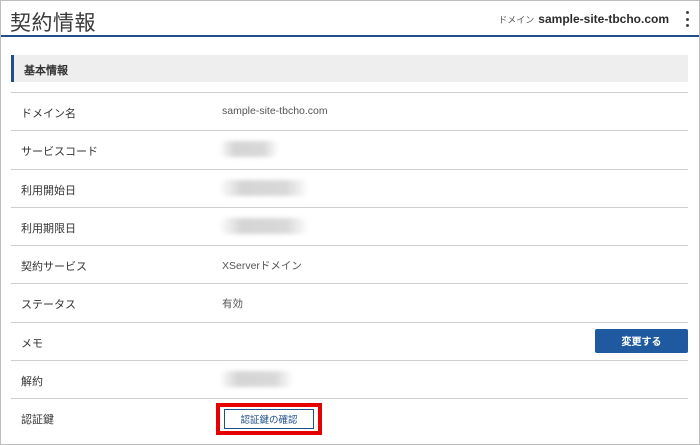 This screenshot has height=445, width=700. Describe the element at coordinates (54, 267) in the screenshot. I see `row-label: 契約サービス` at that location.